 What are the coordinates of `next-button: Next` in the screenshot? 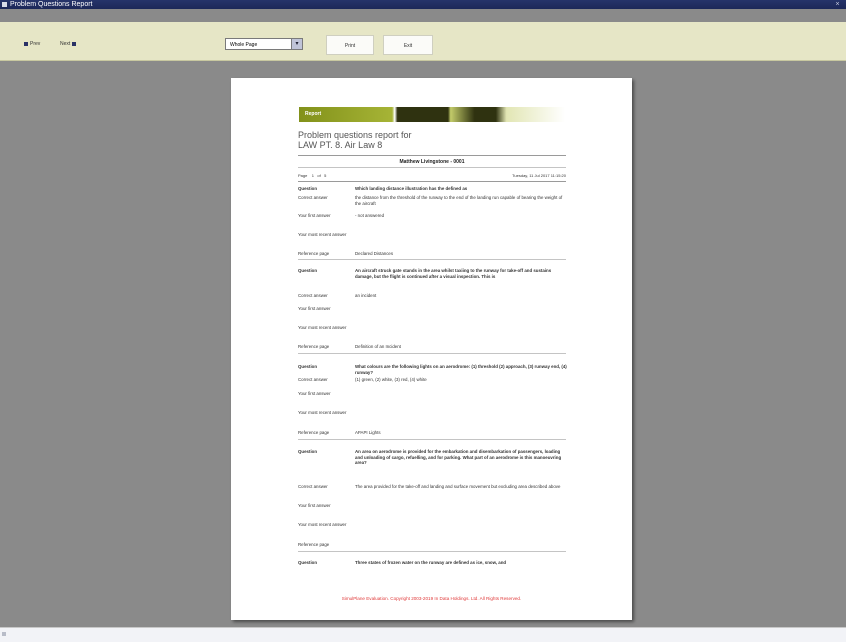 It's located at (68, 44).